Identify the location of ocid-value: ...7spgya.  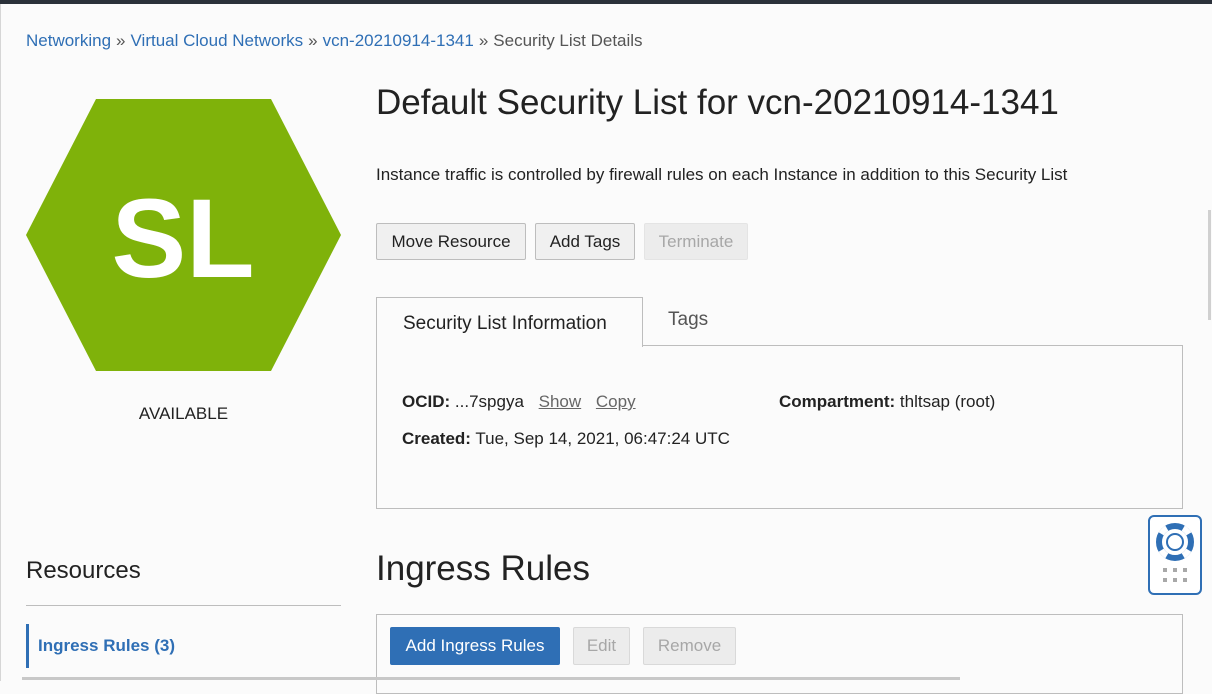
(489, 401).